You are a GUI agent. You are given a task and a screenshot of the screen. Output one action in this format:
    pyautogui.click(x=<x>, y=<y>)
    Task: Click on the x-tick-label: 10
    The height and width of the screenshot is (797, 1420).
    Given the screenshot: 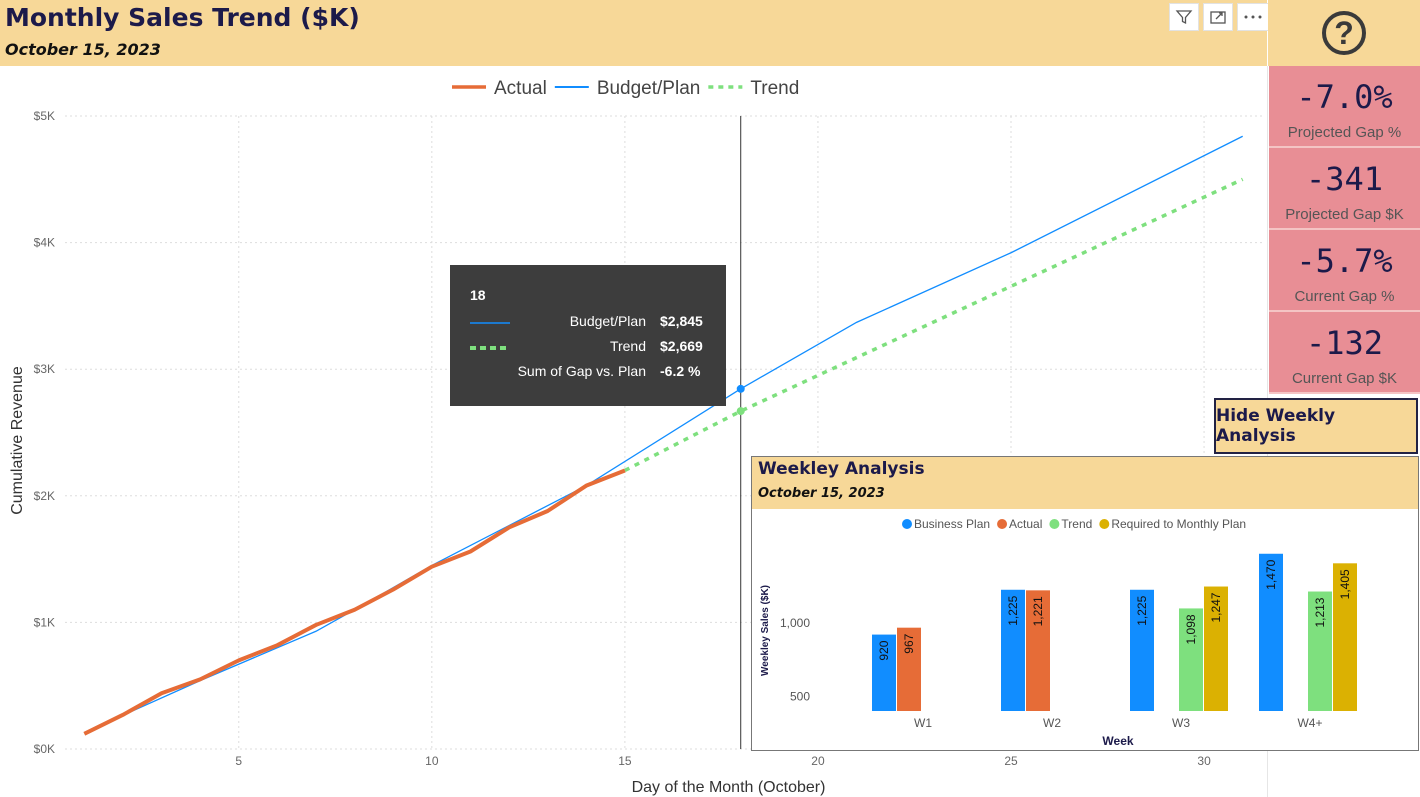 What is the action you would take?
    pyautogui.click(x=432, y=761)
    